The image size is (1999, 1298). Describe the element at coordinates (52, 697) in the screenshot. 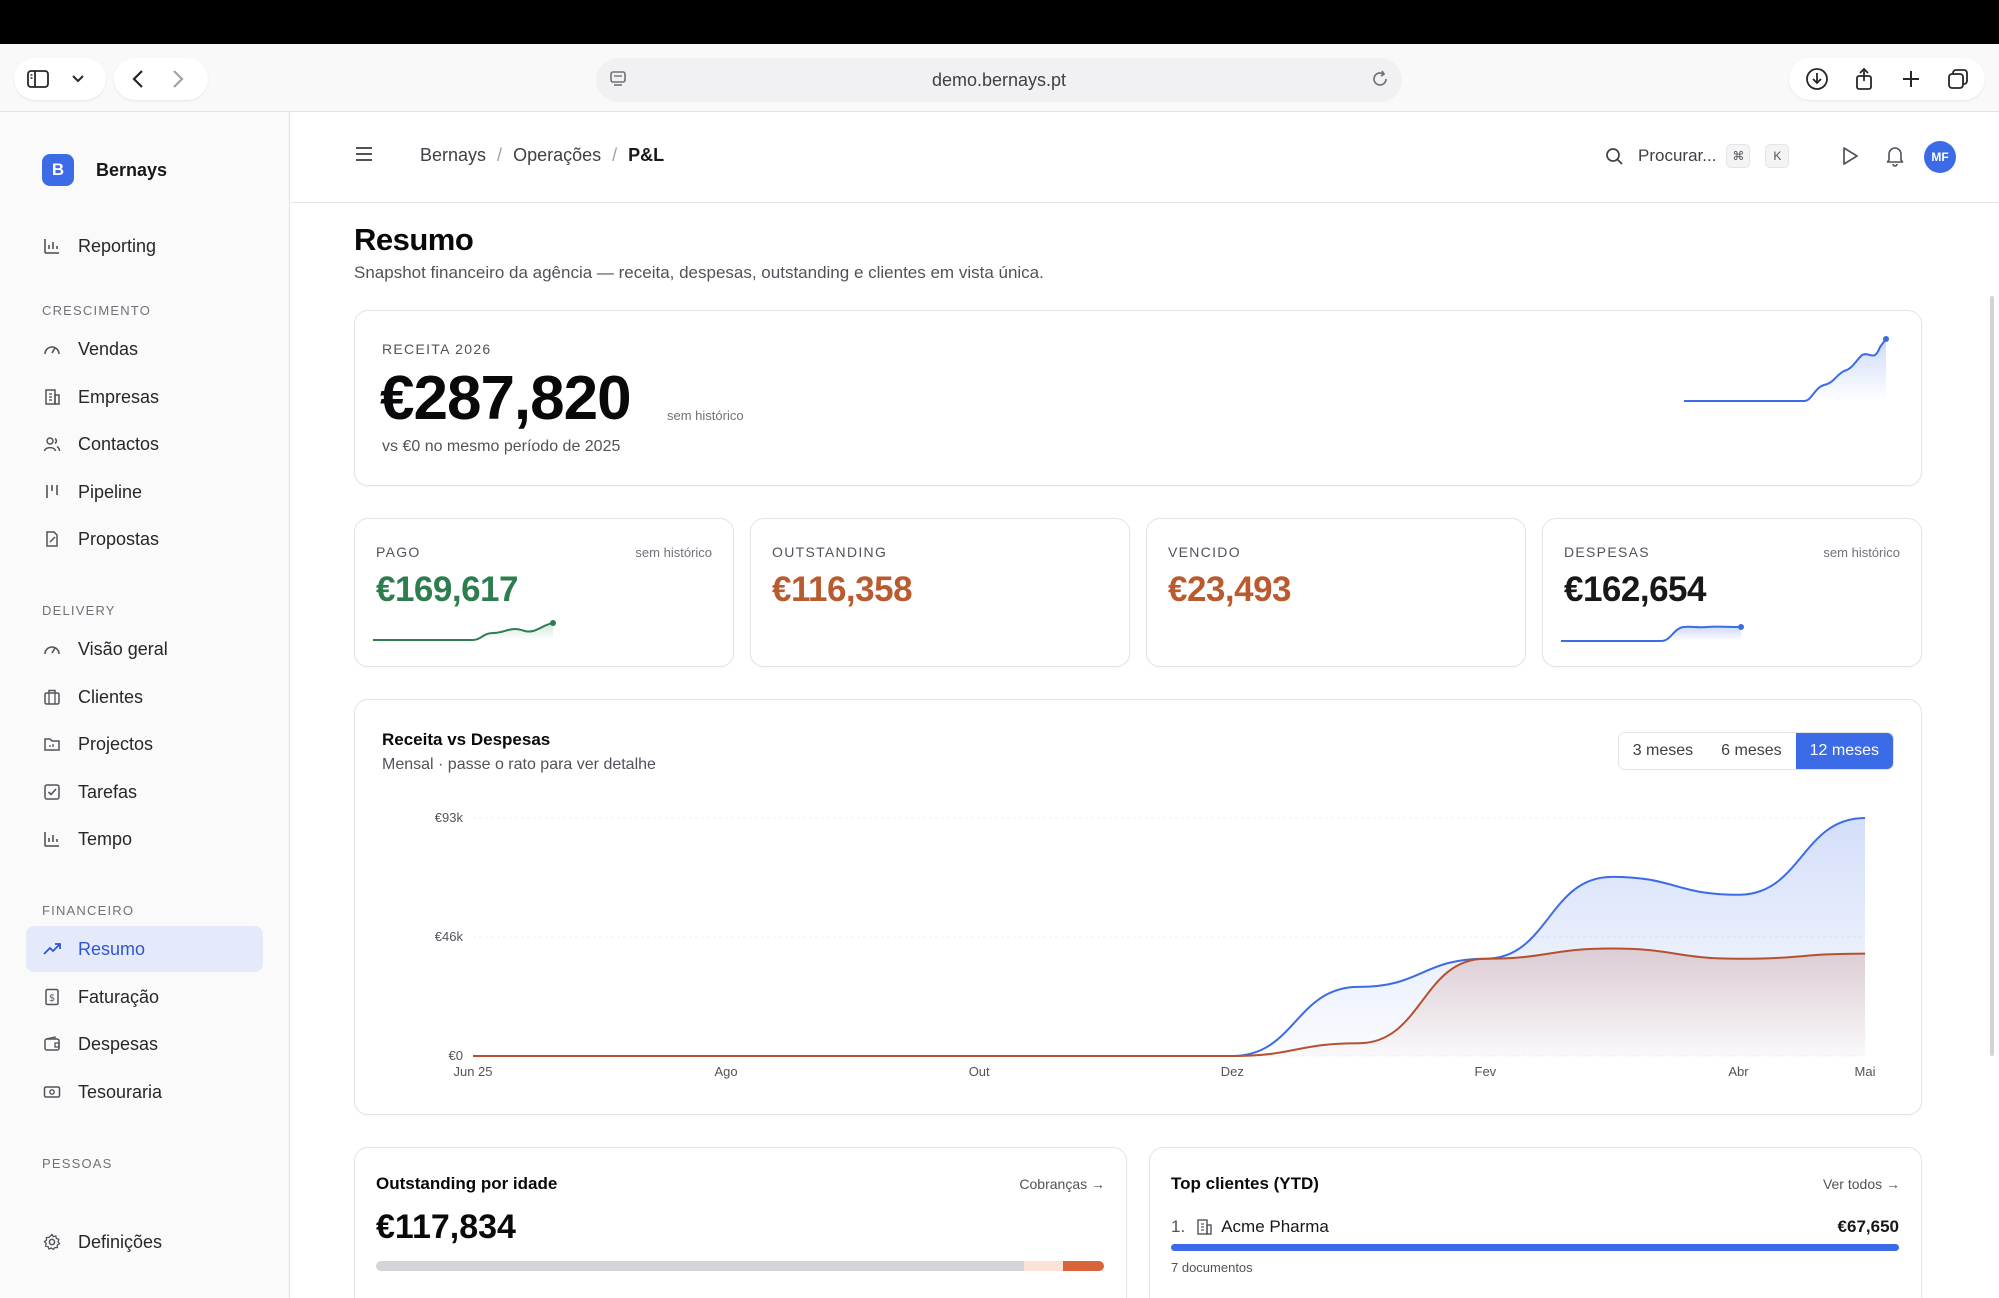

I see `briefcase-icon` at that location.